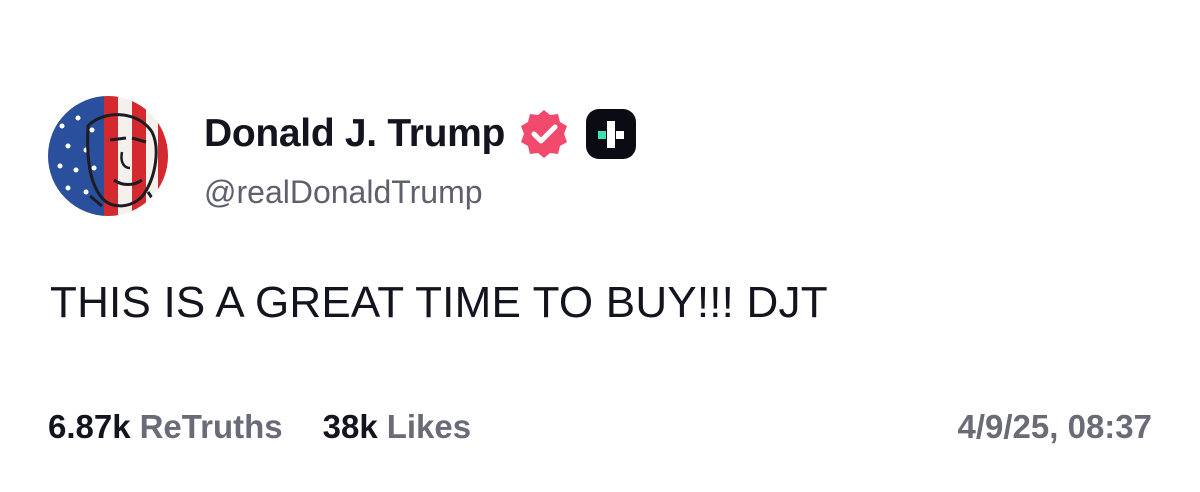 This screenshot has height=492, width=1200. I want to click on post-stats: 6.87k ReTruths 38k Likes, so click(259, 427).